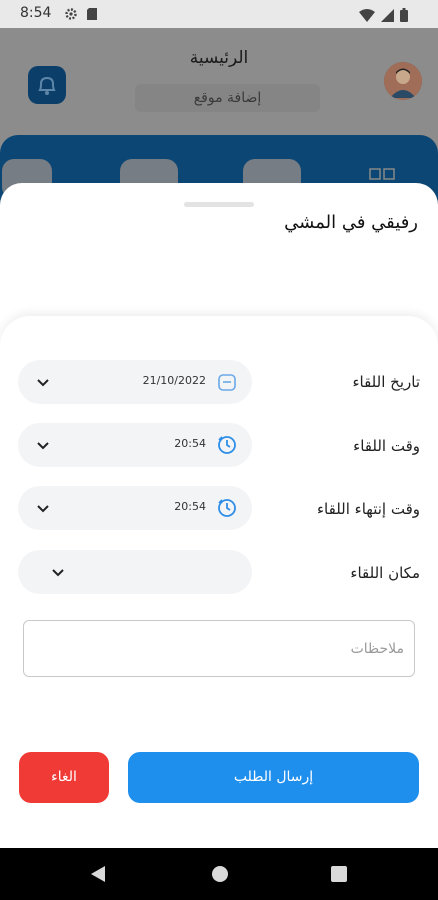  I want to click on date-label: تاريخ اللقاء, so click(386, 382).